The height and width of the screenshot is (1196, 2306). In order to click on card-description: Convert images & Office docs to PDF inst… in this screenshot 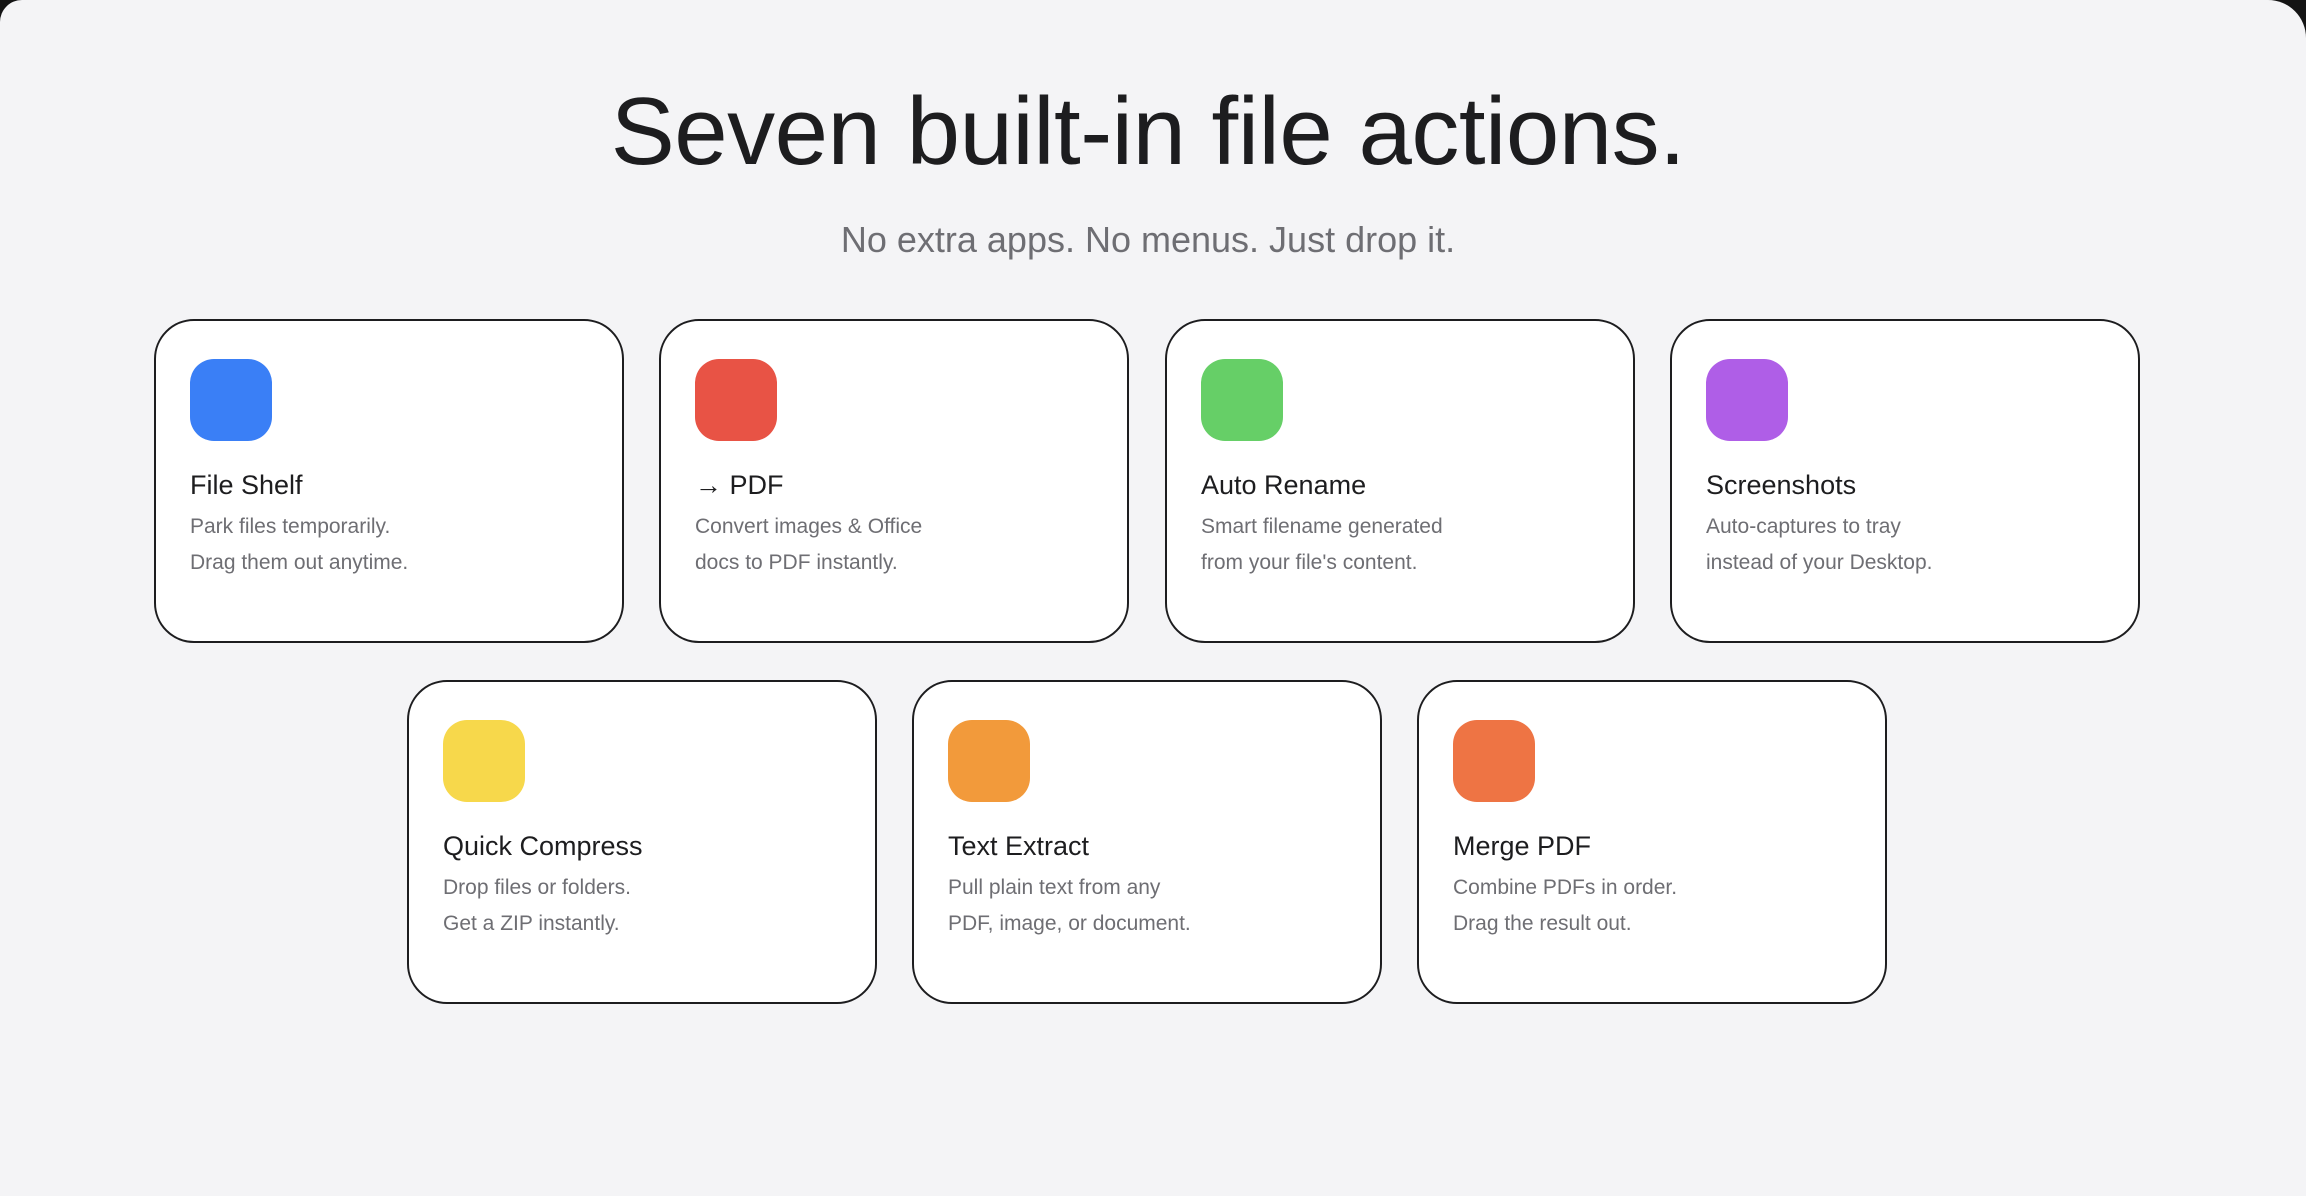, I will do `click(808, 545)`.